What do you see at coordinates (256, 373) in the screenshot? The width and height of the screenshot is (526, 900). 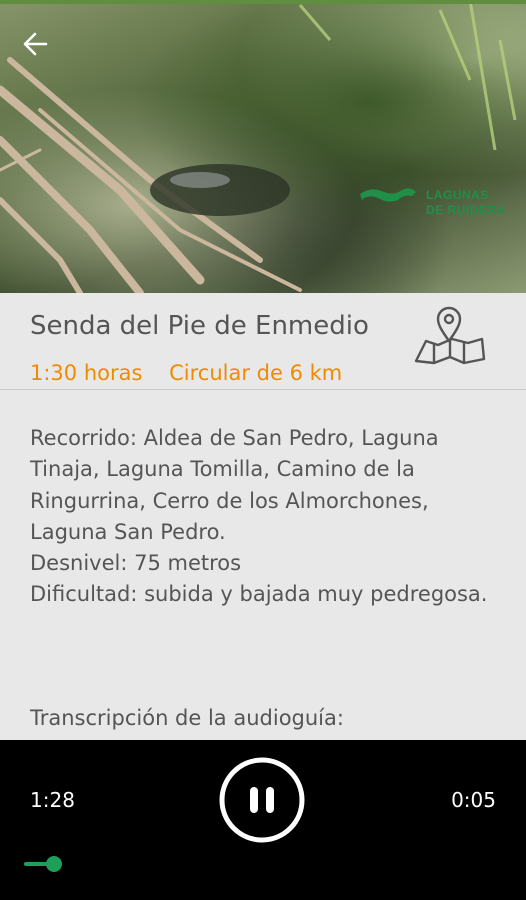 I see `route-type: Circular de 6 km` at bounding box center [256, 373].